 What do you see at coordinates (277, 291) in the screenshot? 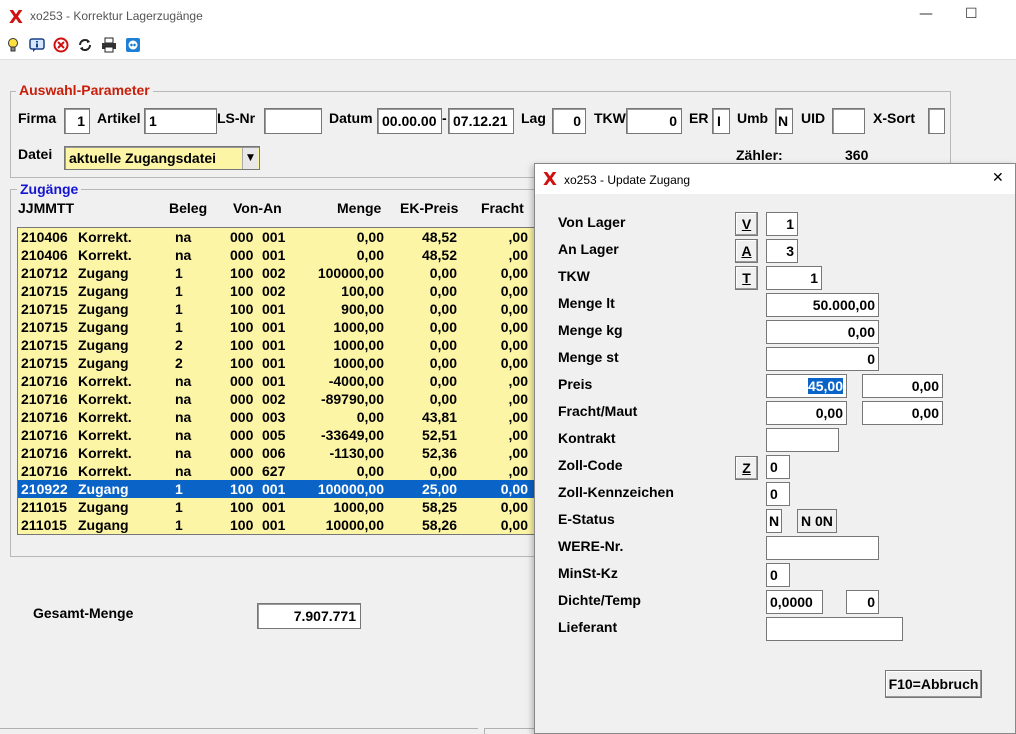
I see `table-row: 210715 Zugang 1 100 002 100,00 0,00 0,00` at bounding box center [277, 291].